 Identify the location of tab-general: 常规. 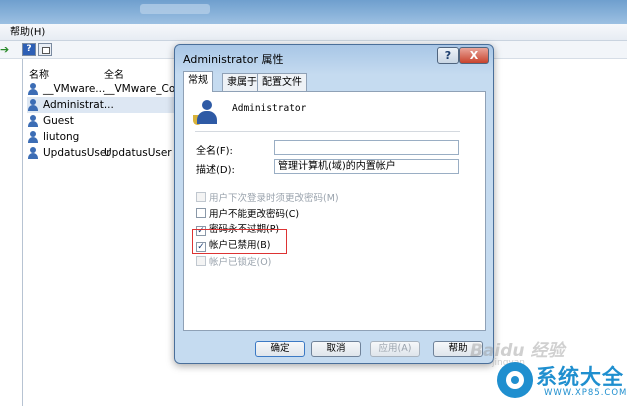
(198, 81).